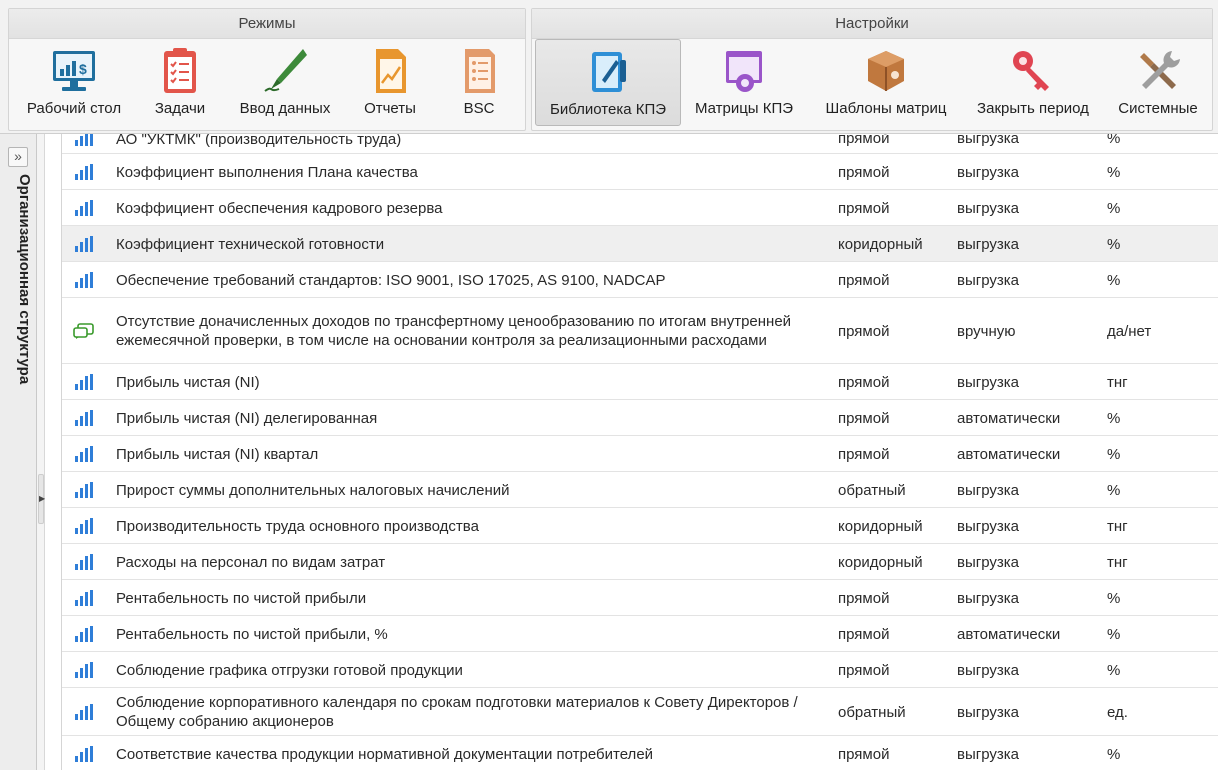 The height and width of the screenshot is (770, 1218). Describe the element at coordinates (640, 382) in the screenshot. I see `table-row: Прибыль чистая (NI) прямой выгрузка тнг` at that location.